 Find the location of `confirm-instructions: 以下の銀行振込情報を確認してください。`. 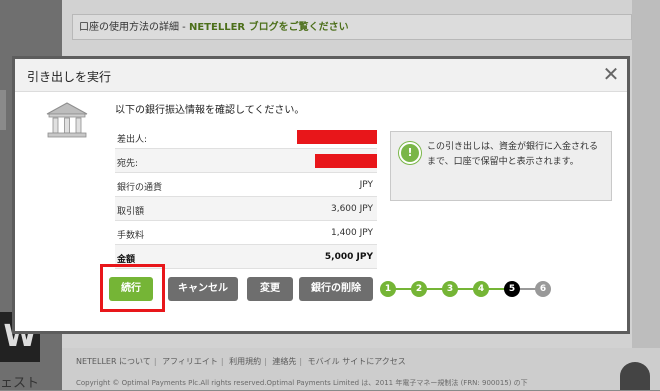

confirm-instructions: 以下の銀行振込情報を確認してください。 is located at coordinates (210, 110).